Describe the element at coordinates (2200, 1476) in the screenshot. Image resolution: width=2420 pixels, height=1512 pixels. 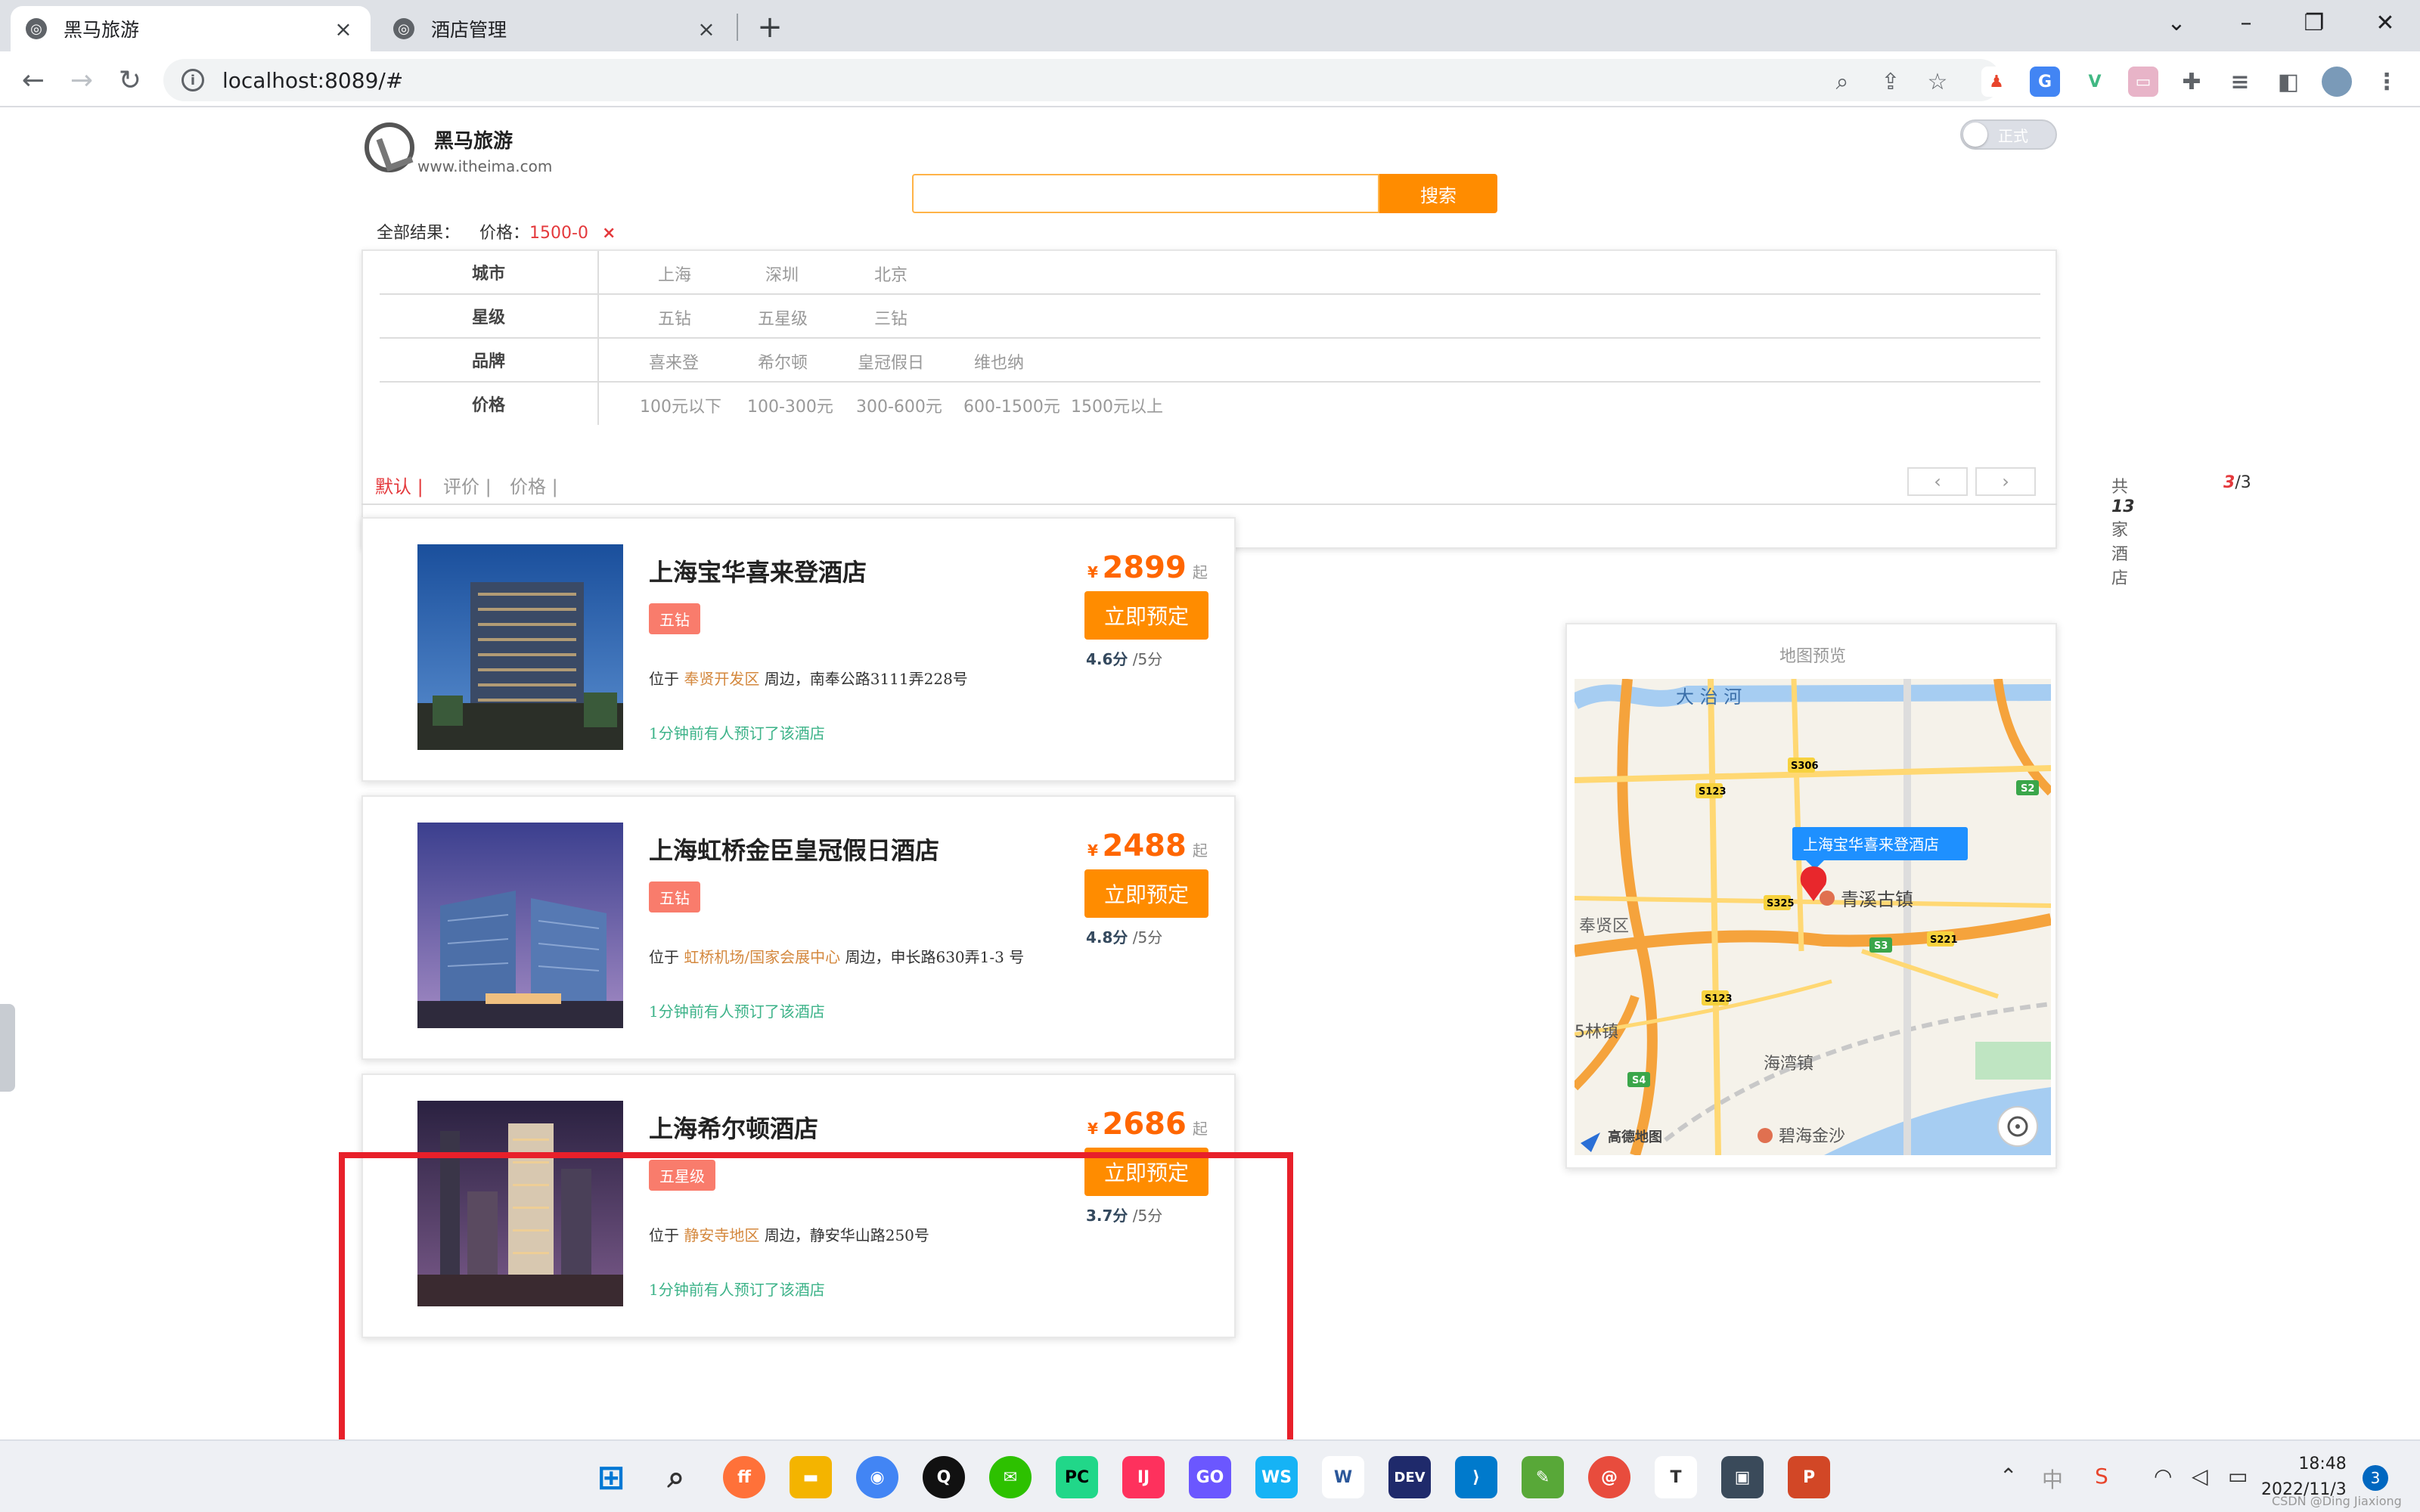
I see `volume-icon: ◁` at that location.